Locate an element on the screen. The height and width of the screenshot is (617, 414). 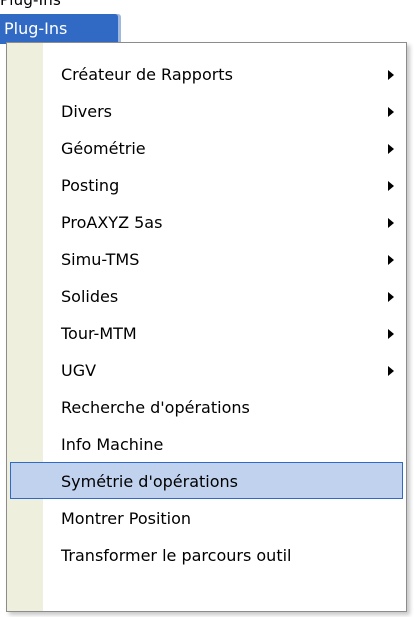
menu-item-montrer-position: Montrer Position is located at coordinates (206, 517).